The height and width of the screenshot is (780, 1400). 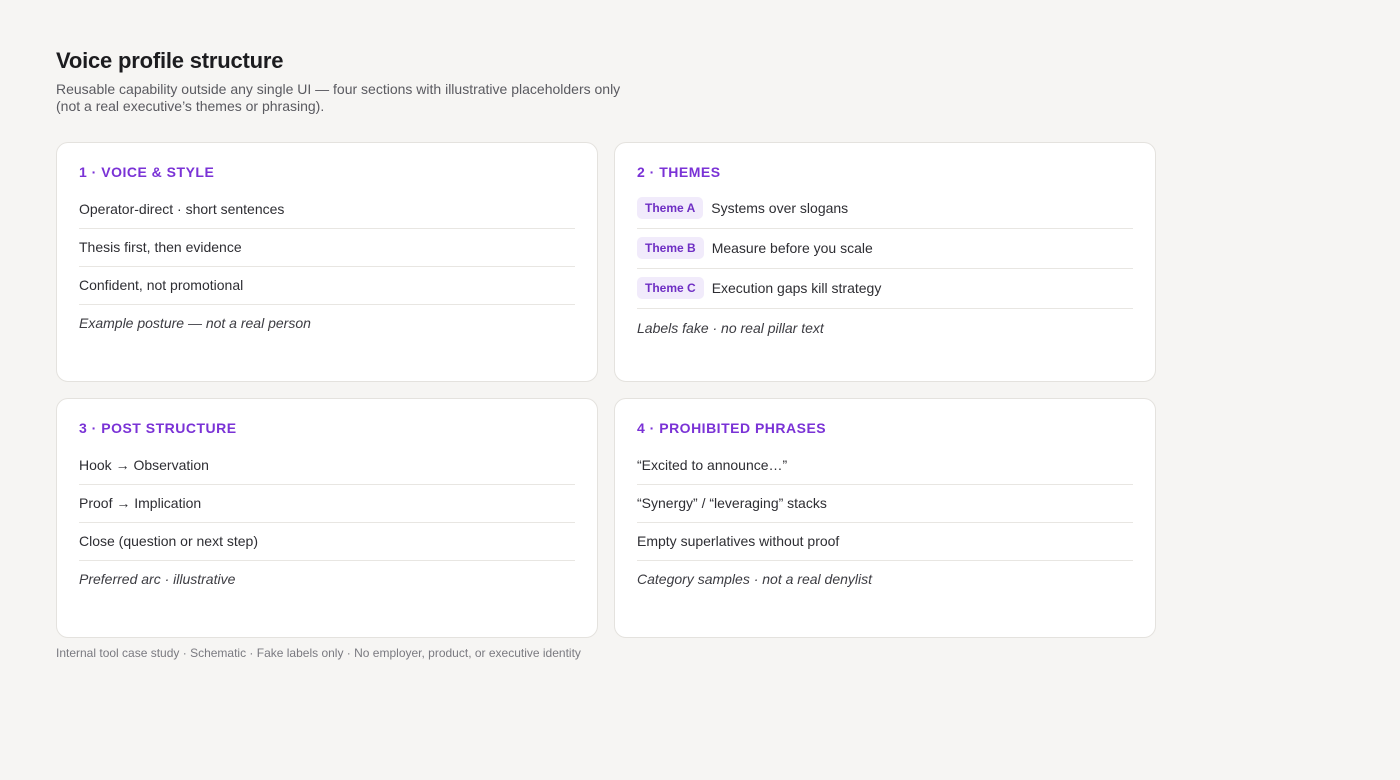 I want to click on list-item: “Synergy” / “leveraging” stacks, so click(x=885, y=504).